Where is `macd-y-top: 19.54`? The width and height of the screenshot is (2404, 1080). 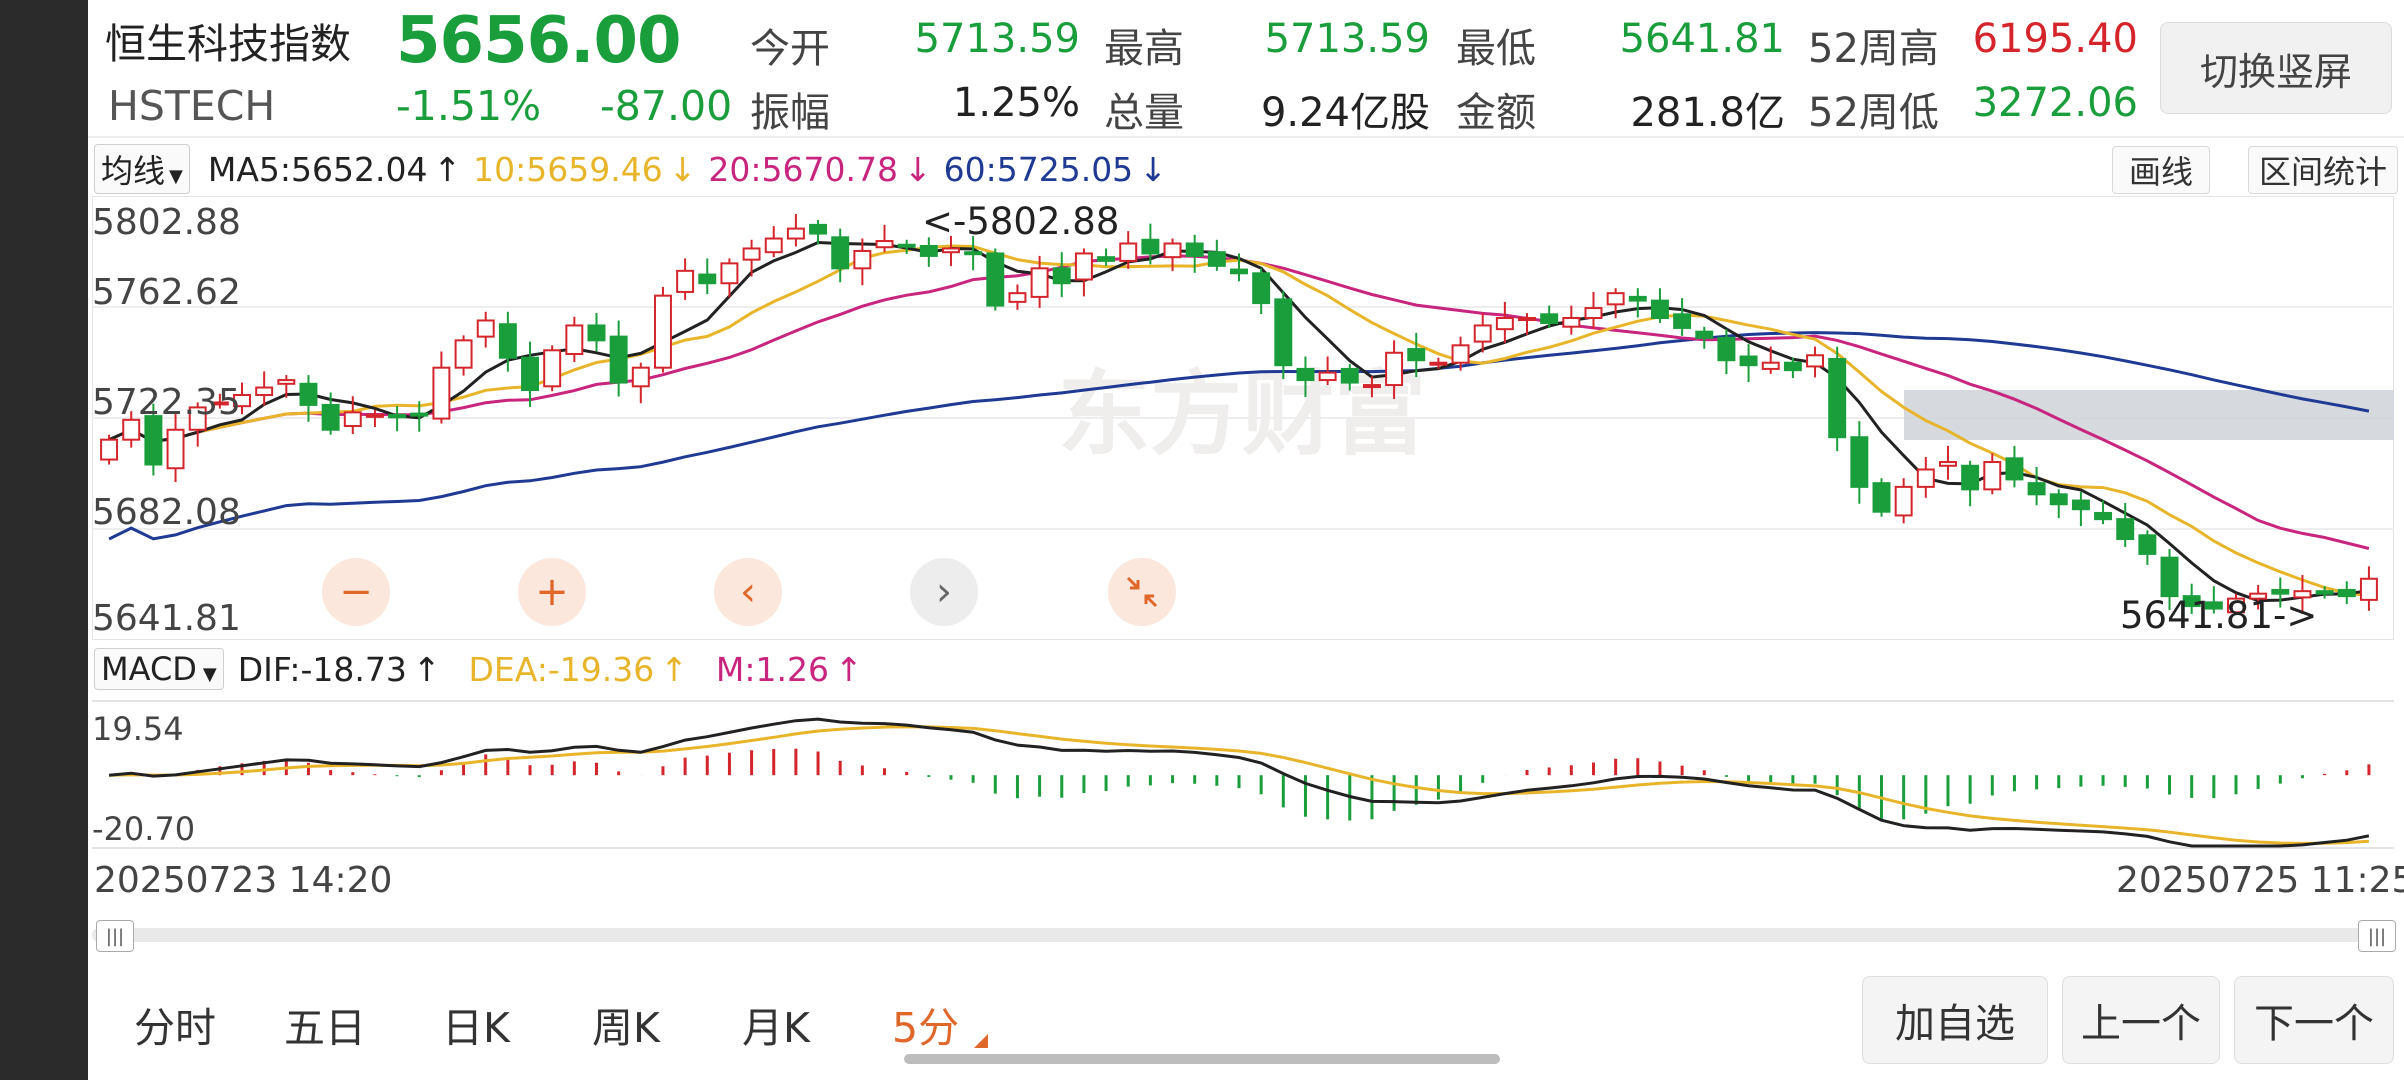 macd-y-top: 19.54 is located at coordinates (138, 729).